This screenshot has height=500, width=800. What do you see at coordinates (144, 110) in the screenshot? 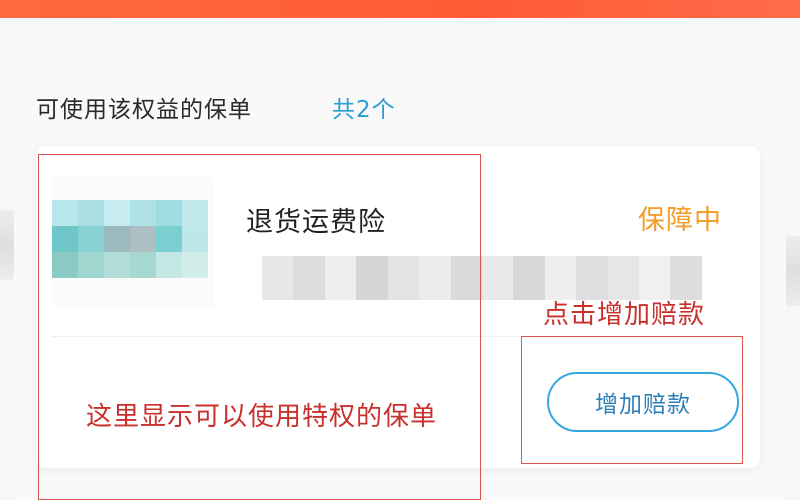
I see `section-title: 可使用该权益的保单` at bounding box center [144, 110].